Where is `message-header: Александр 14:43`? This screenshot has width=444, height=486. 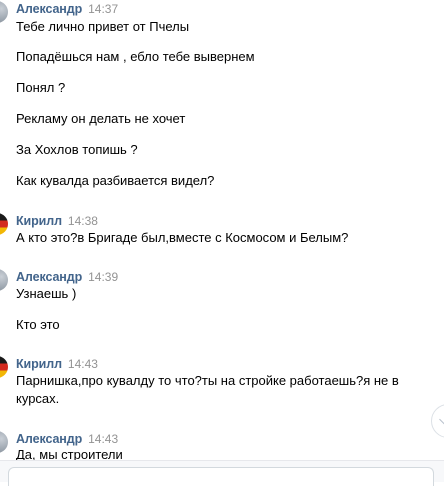 message-header: Александр 14:43 is located at coordinates (67, 438).